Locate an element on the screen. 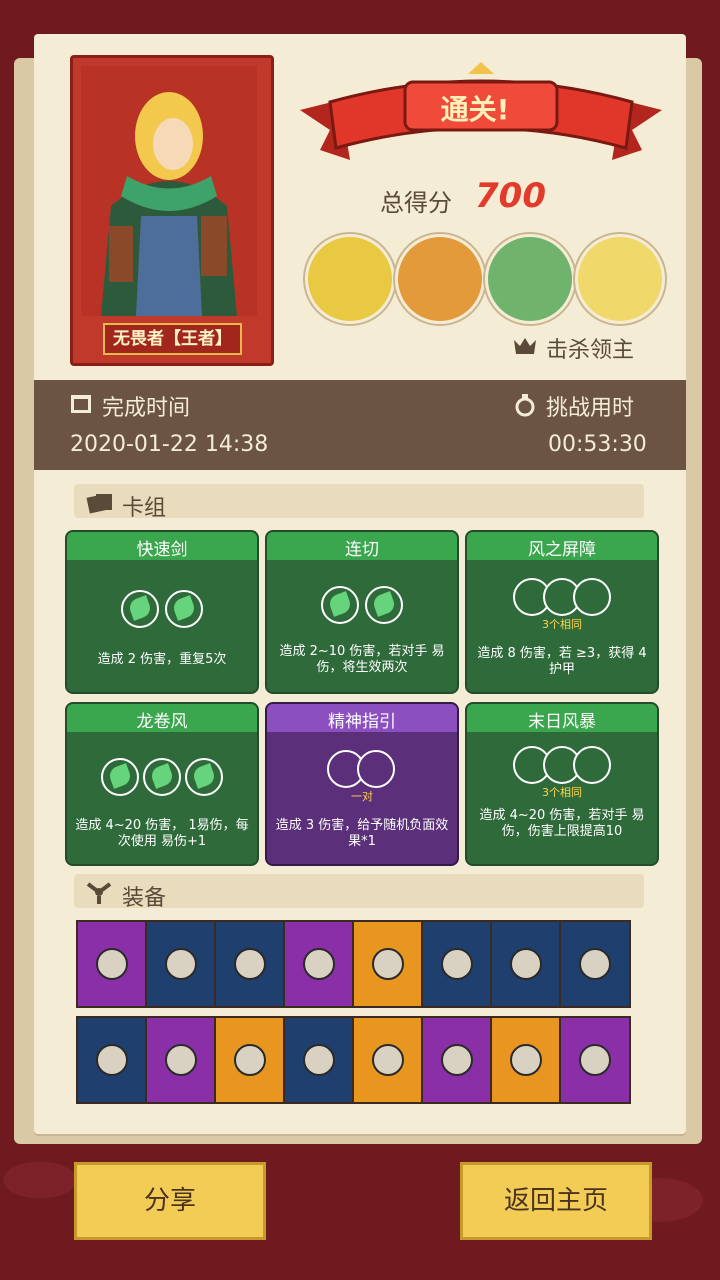  card-name: 龙卷风 is located at coordinates (162, 722).